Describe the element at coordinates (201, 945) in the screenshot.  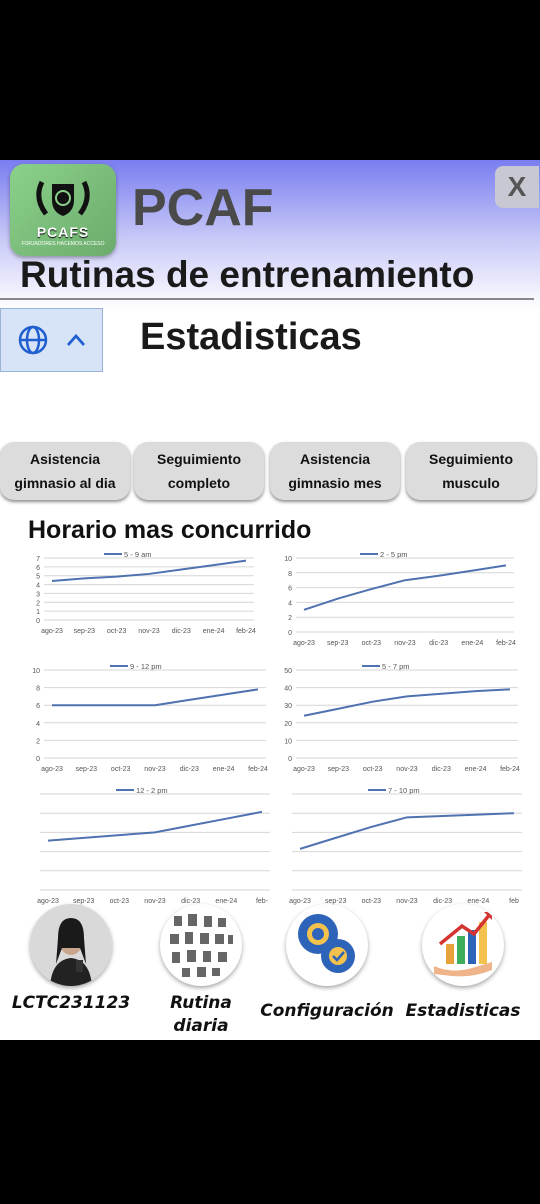
I see `exercise-poses-icon` at that location.